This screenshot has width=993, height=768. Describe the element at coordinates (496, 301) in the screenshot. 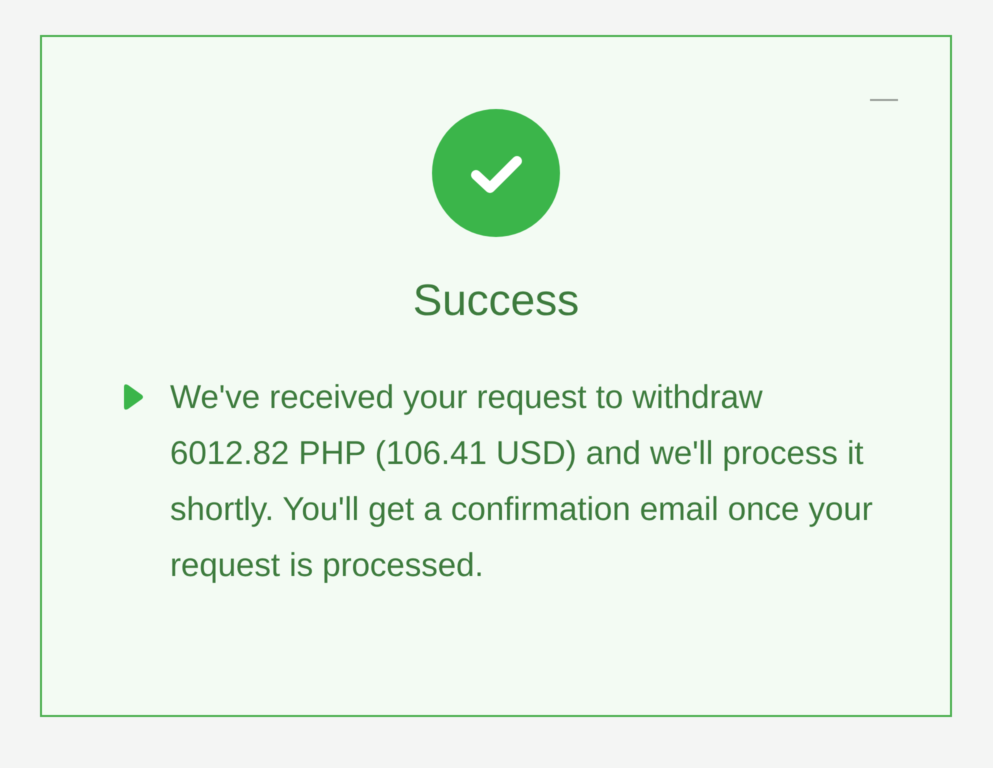

I see `dialog-title: Success` at that location.